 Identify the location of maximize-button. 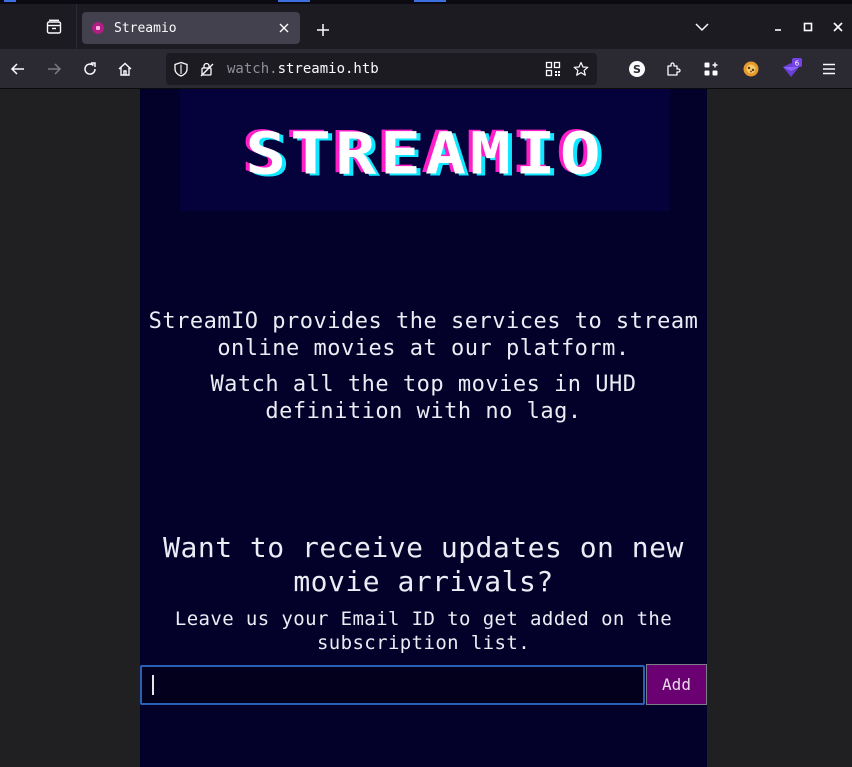
(808, 27).